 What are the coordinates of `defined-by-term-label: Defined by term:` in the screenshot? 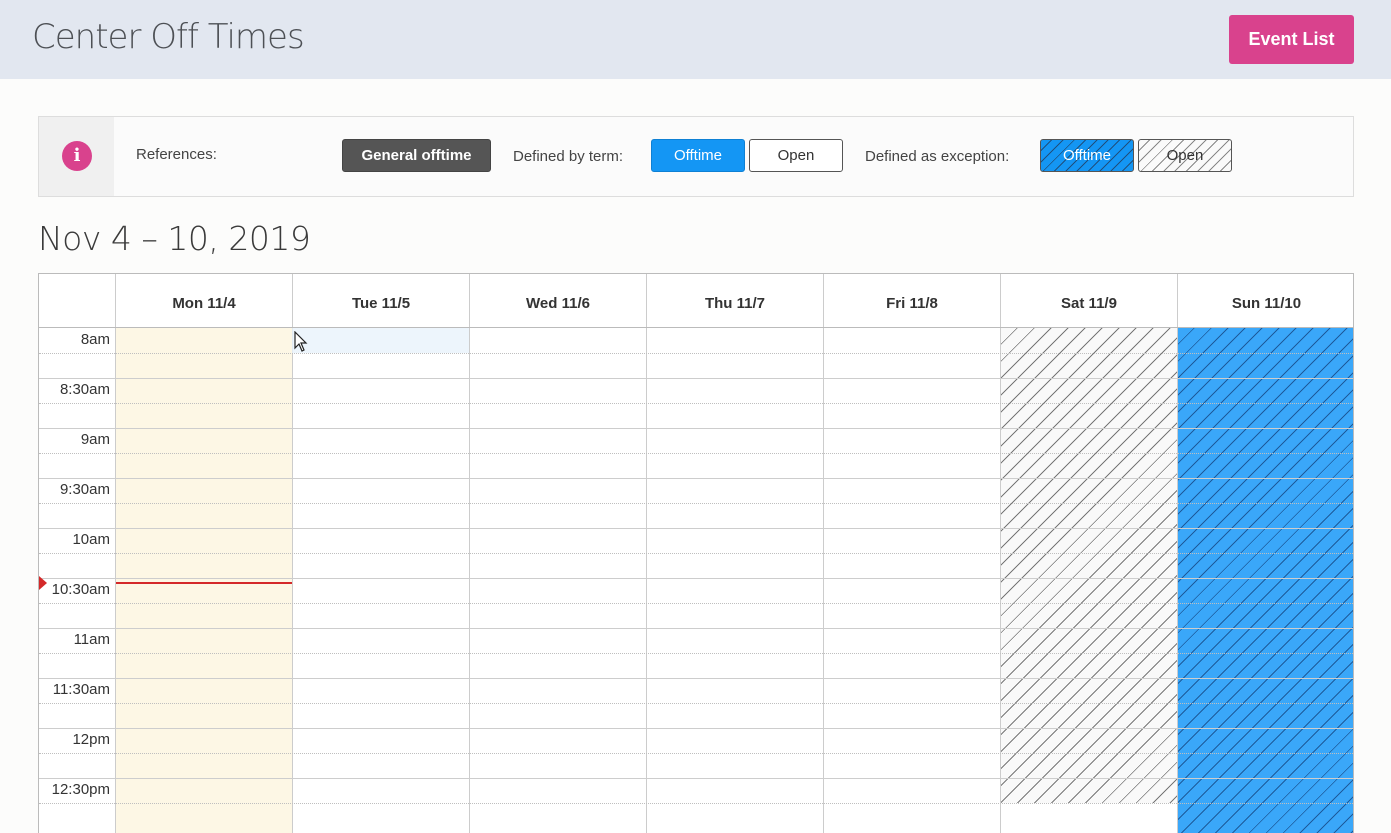 It's located at (568, 156).